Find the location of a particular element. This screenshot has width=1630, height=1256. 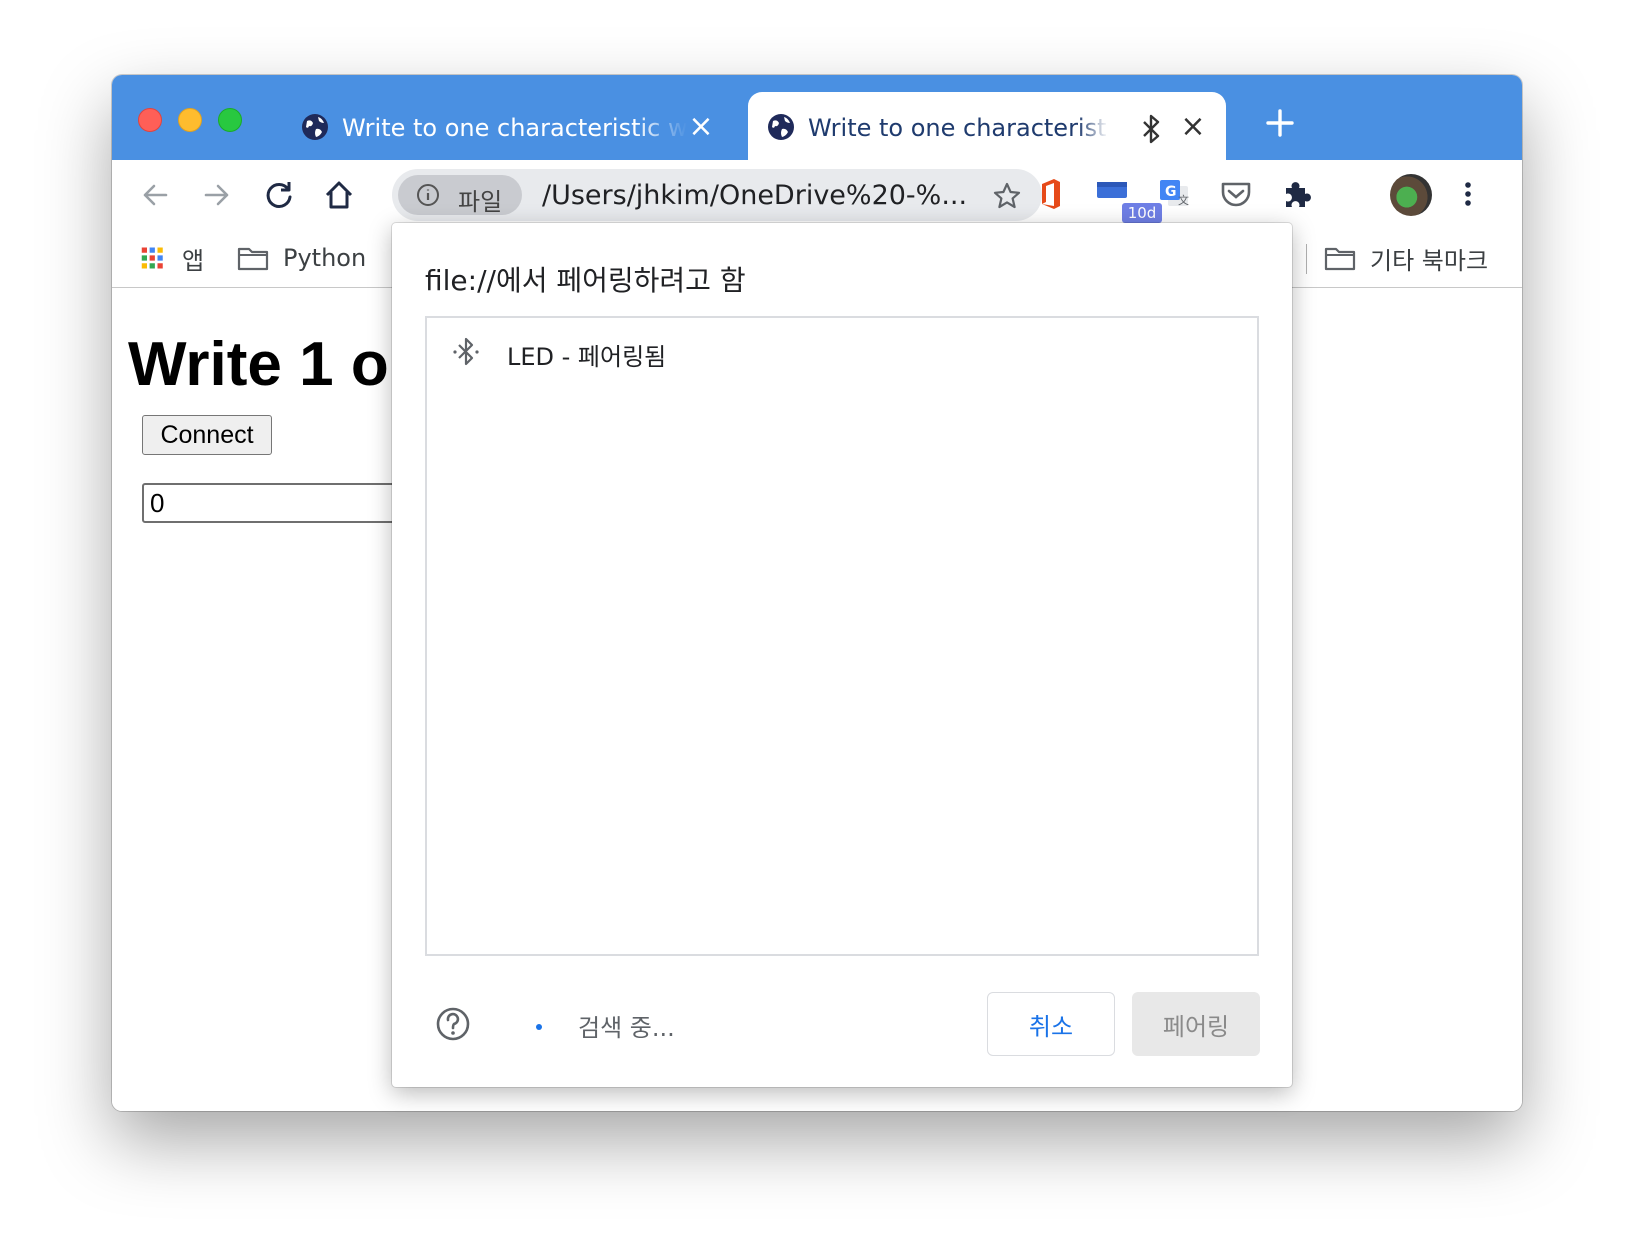

info-icon is located at coordinates (428, 195).